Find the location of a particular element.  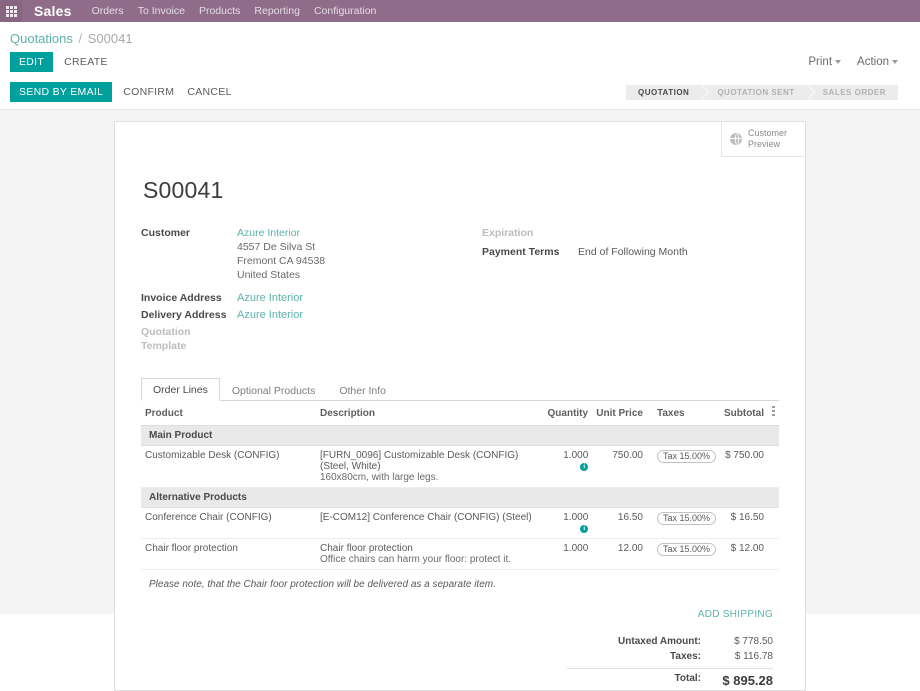

sheet-button-box: Customer Preview is located at coordinates (460, 139).